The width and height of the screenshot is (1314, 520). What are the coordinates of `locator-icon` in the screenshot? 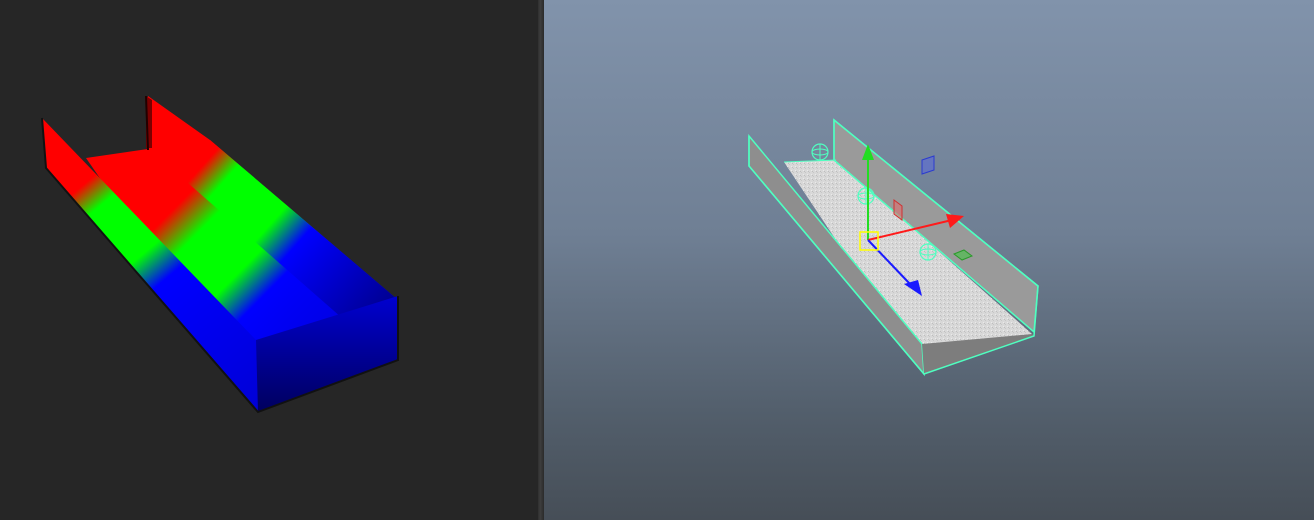 It's located at (820, 152).